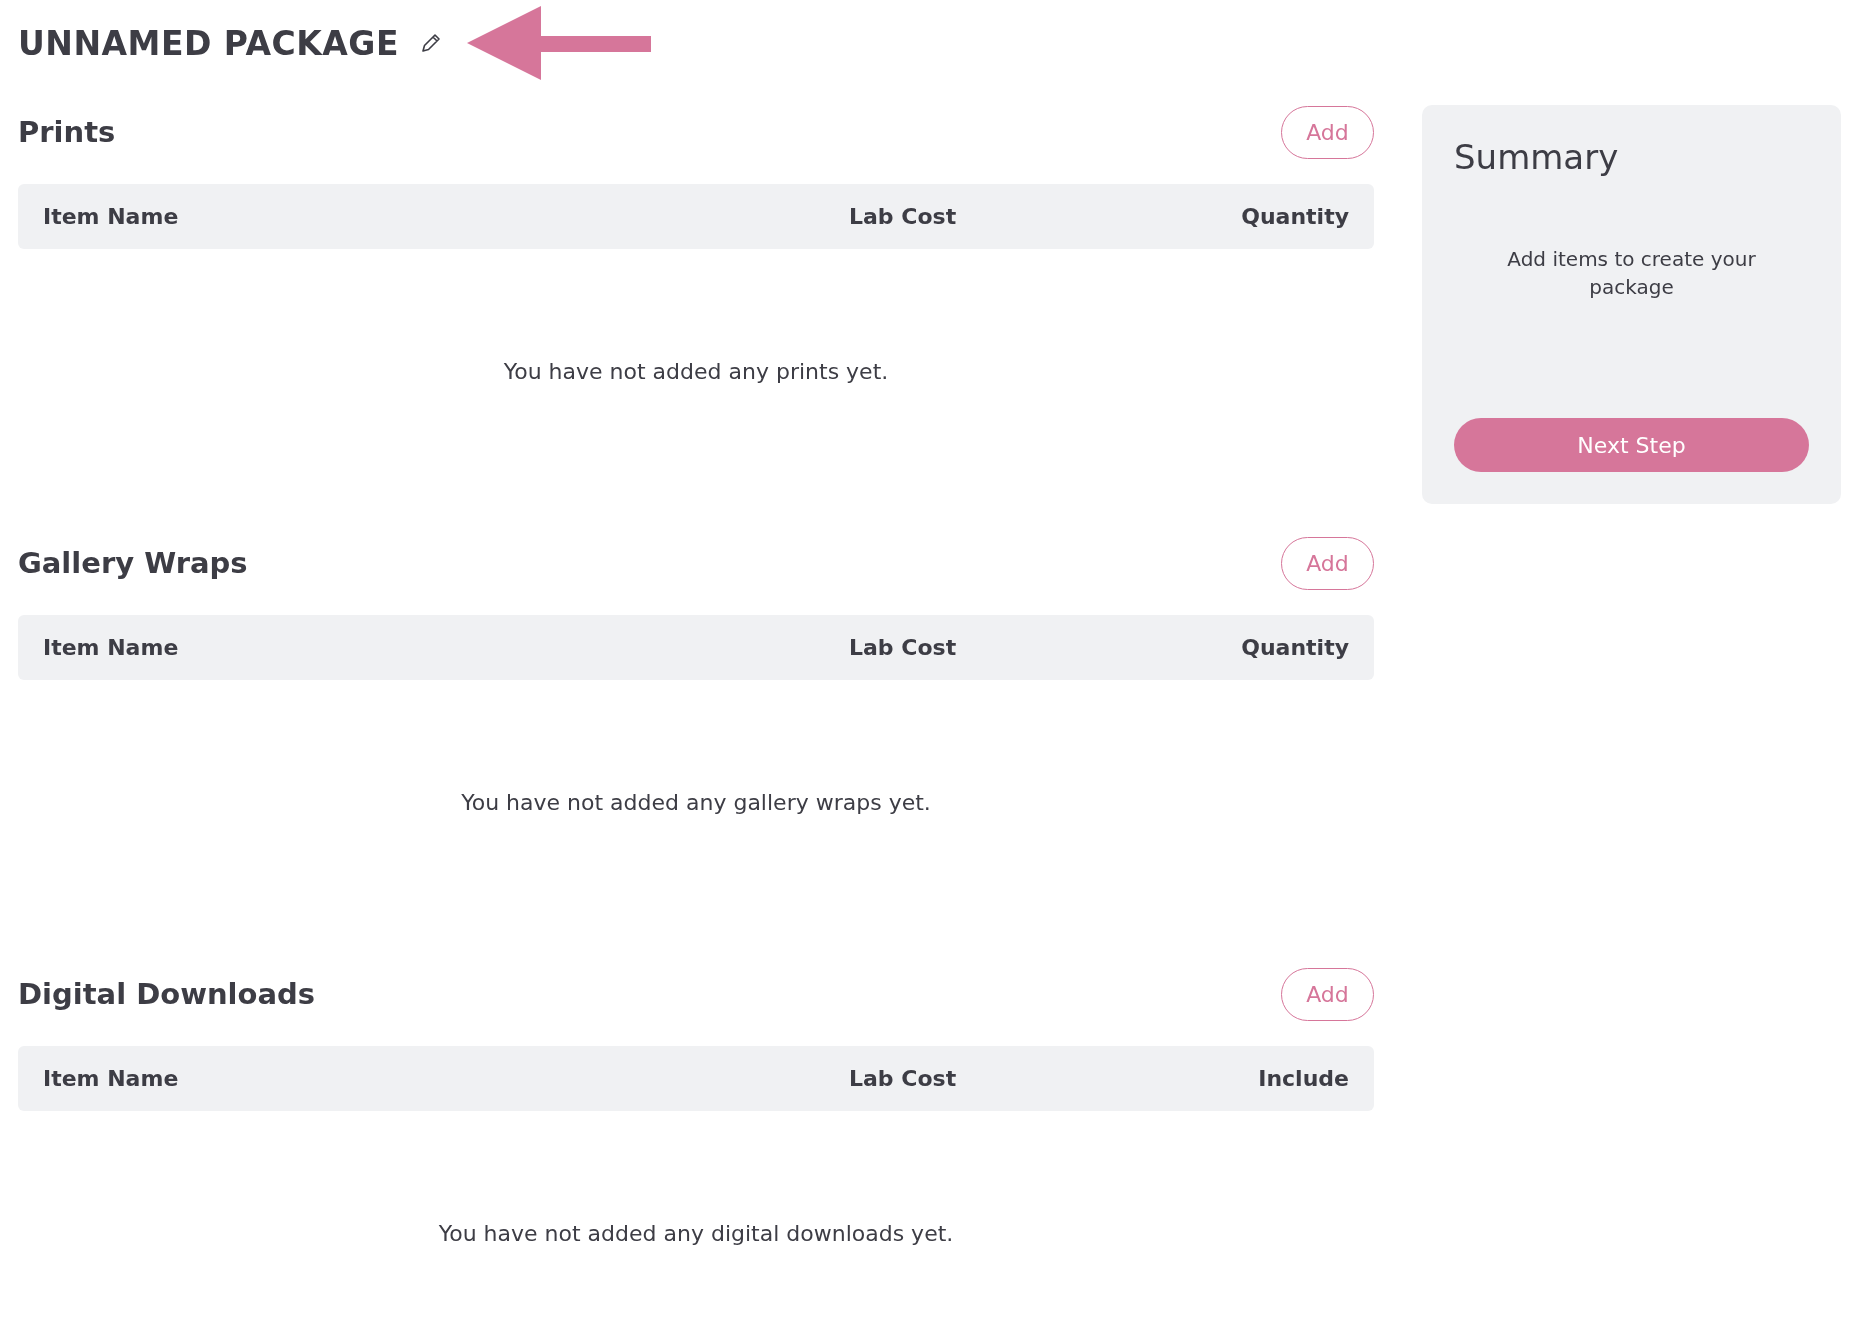 The image size is (1852, 1318). Describe the element at coordinates (133, 563) in the screenshot. I see `section-heading: Gallery Wraps` at that location.